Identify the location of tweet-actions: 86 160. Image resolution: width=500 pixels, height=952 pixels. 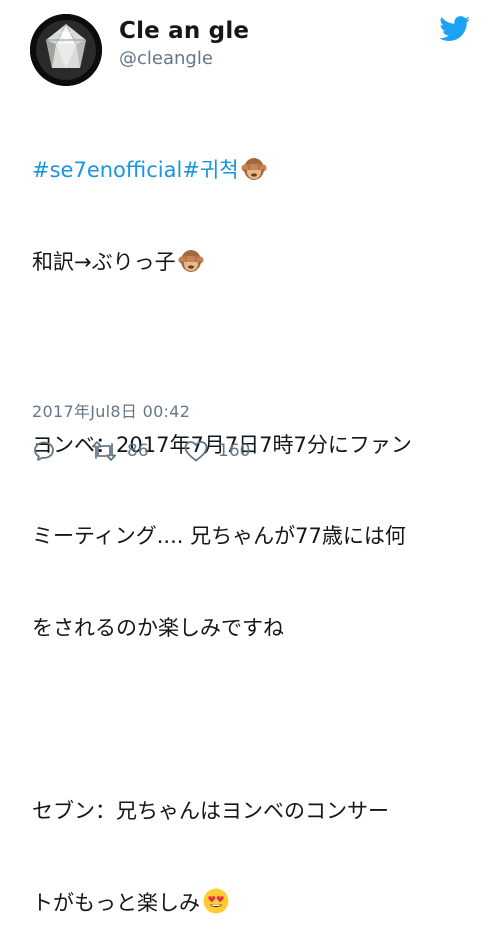
(182, 451).